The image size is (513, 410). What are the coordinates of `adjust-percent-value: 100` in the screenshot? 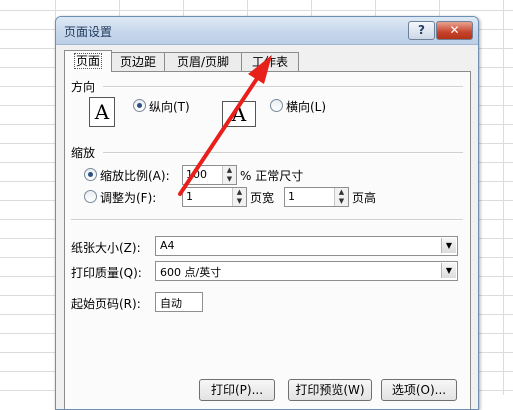 It's located at (196, 174).